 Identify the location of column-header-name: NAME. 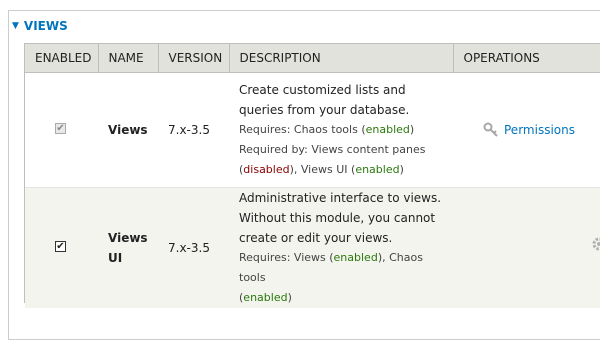
(128, 58).